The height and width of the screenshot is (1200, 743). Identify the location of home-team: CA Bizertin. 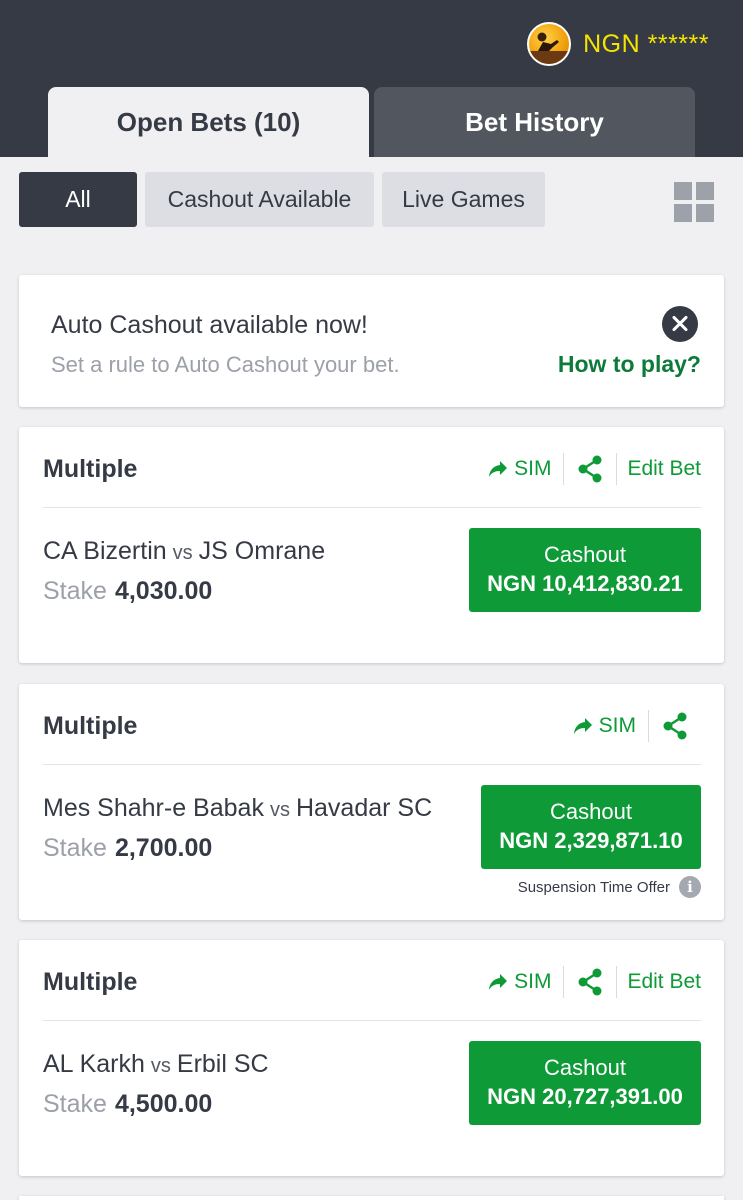
(105, 551).